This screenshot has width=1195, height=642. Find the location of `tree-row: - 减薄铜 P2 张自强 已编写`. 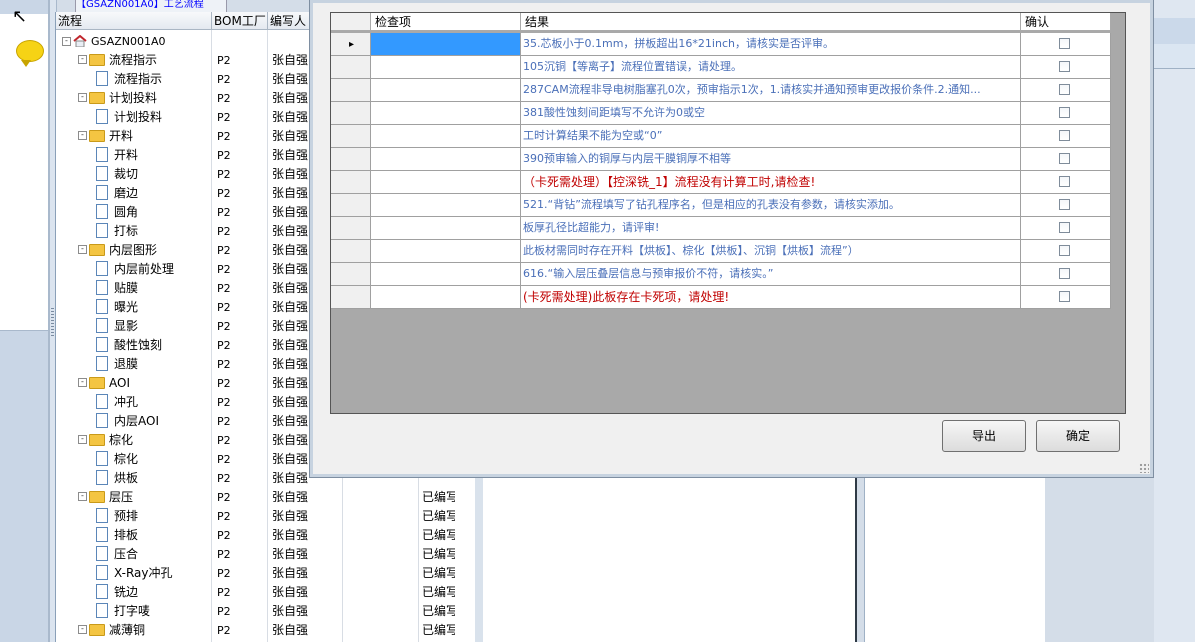

tree-row: - 减薄铜 P2 张自强 已编写 is located at coordinates (266, 630).